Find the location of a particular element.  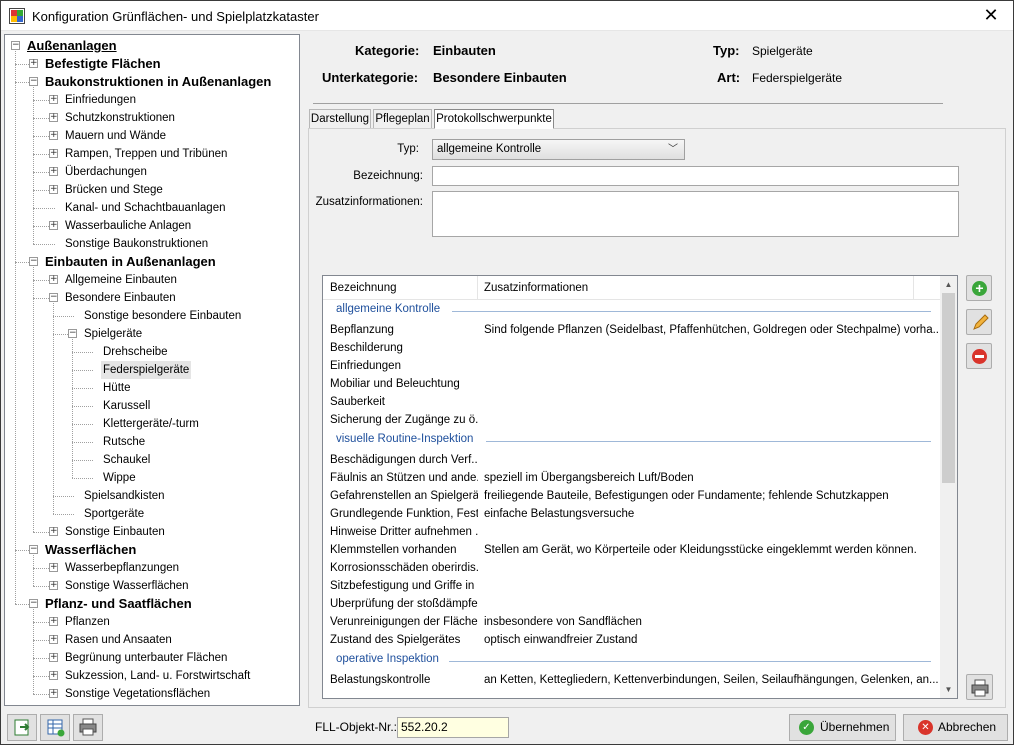

tree-node: − Pflanz- und Saatflächen is located at coordinates (152, 604).